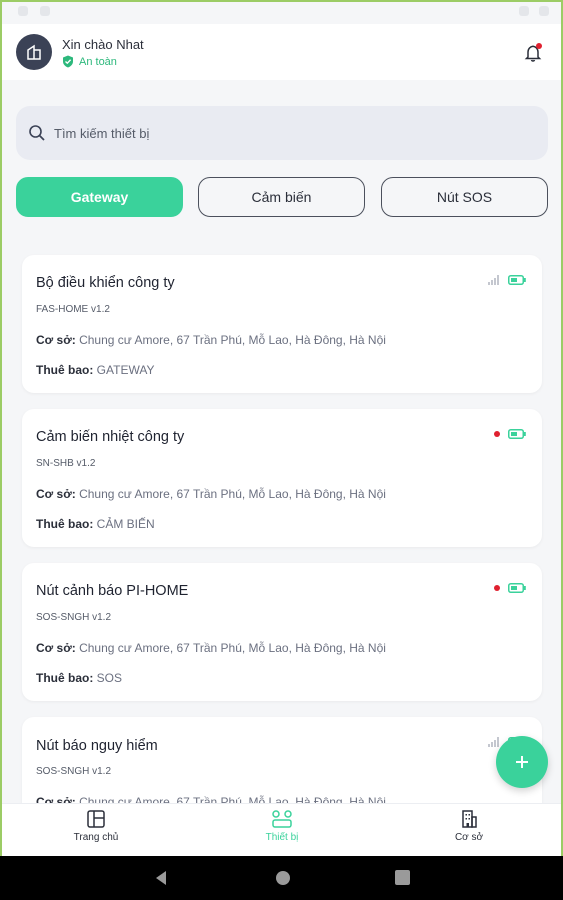 The width and height of the screenshot is (563, 900). I want to click on avatar, so click(34, 52).